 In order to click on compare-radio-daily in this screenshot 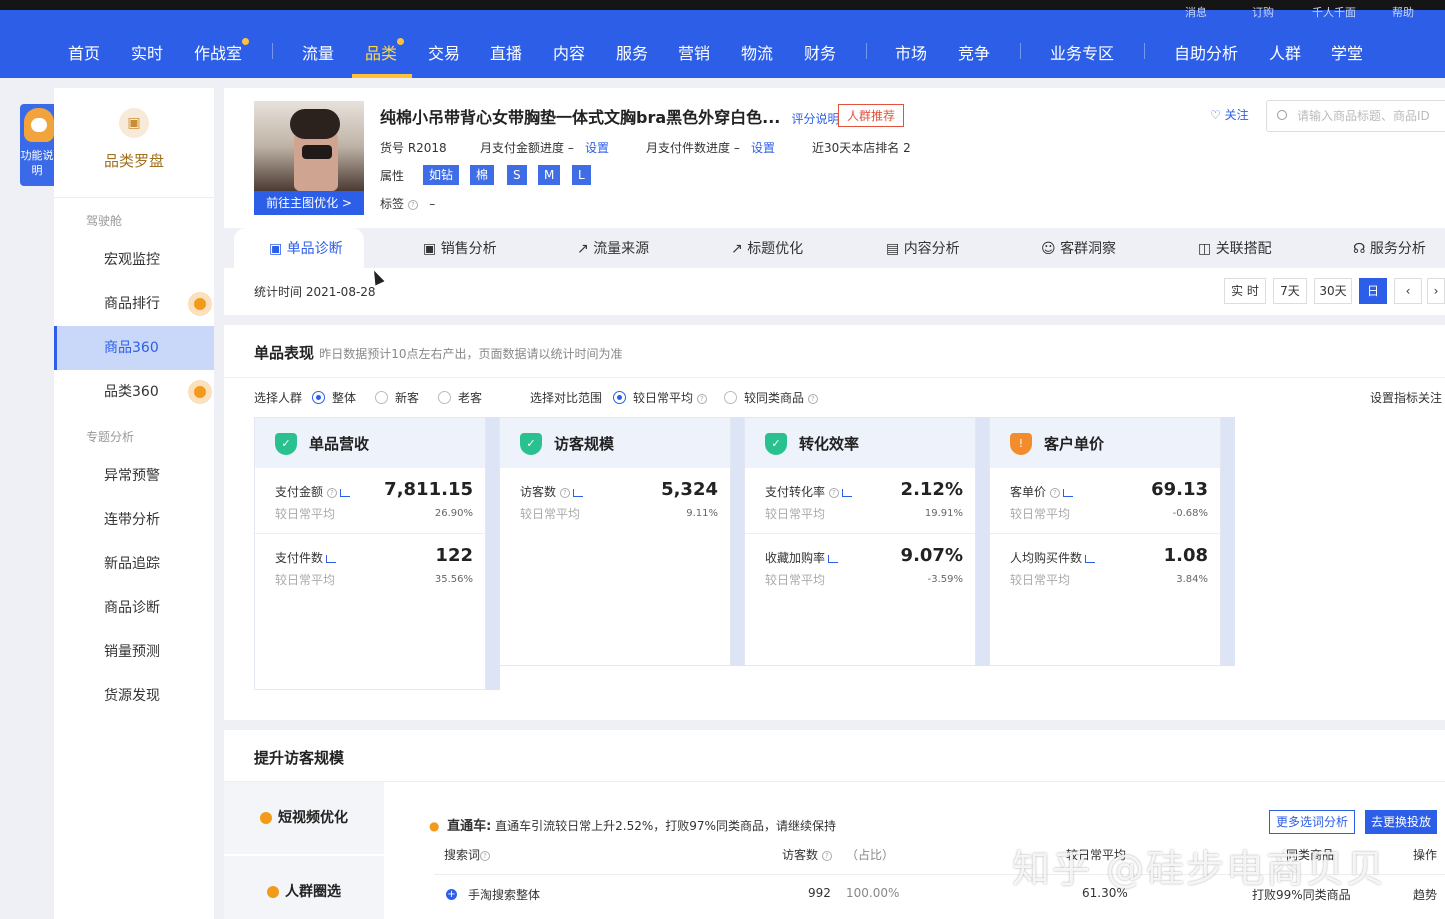, I will do `click(619, 397)`.